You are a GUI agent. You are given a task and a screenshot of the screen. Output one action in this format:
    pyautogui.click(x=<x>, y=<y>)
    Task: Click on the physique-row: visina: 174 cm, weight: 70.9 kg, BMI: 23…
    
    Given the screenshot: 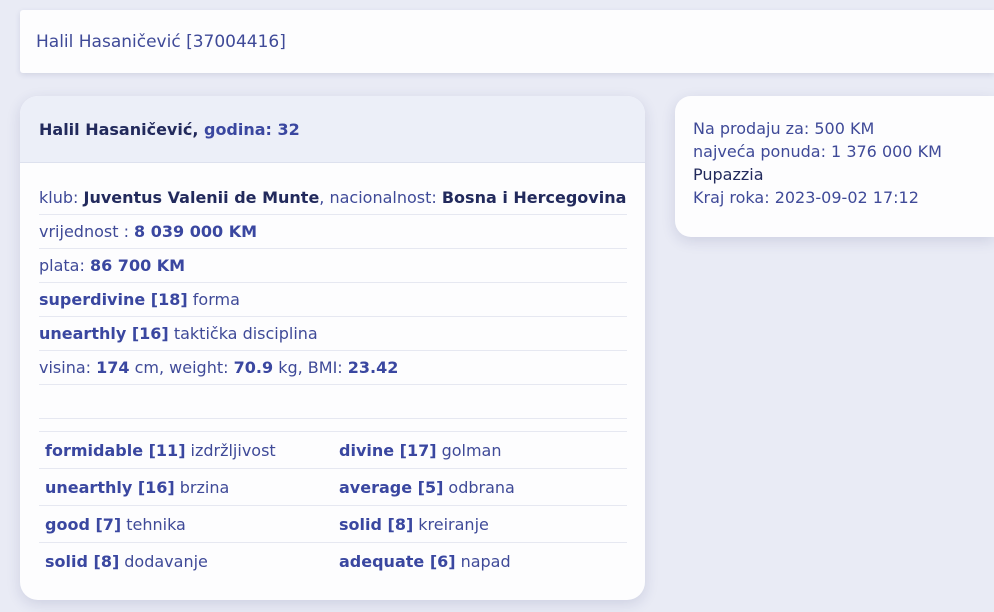 What is the action you would take?
    pyautogui.click(x=333, y=368)
    